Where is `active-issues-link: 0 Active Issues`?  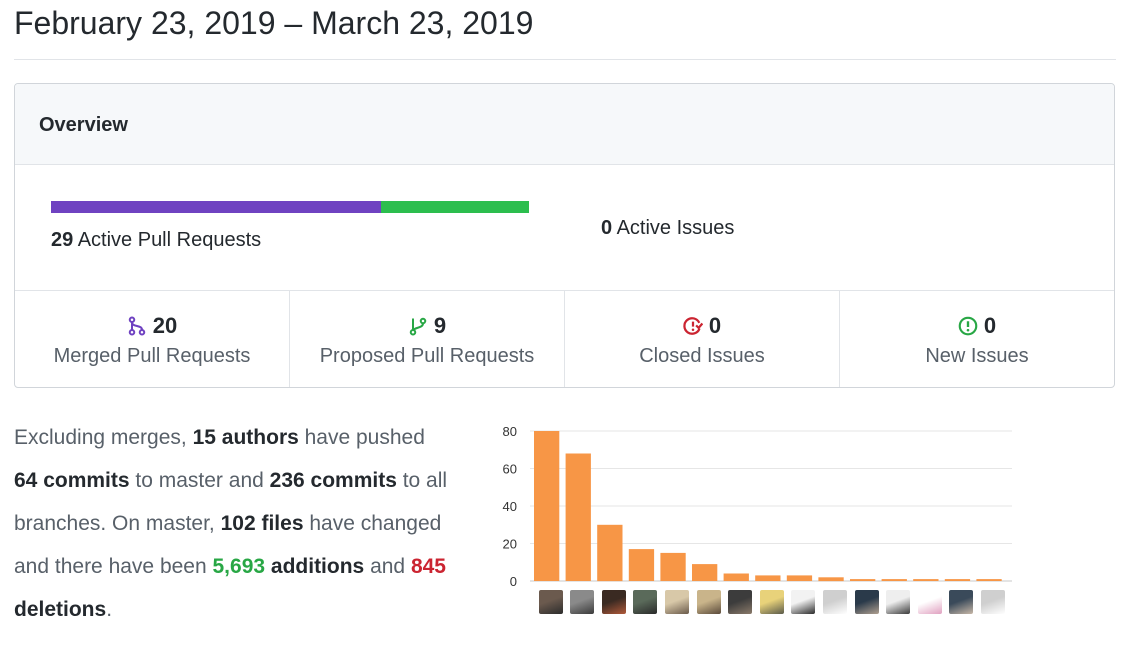 active-issues-link: 0 Active Issues is located at coordinates (667, 228).